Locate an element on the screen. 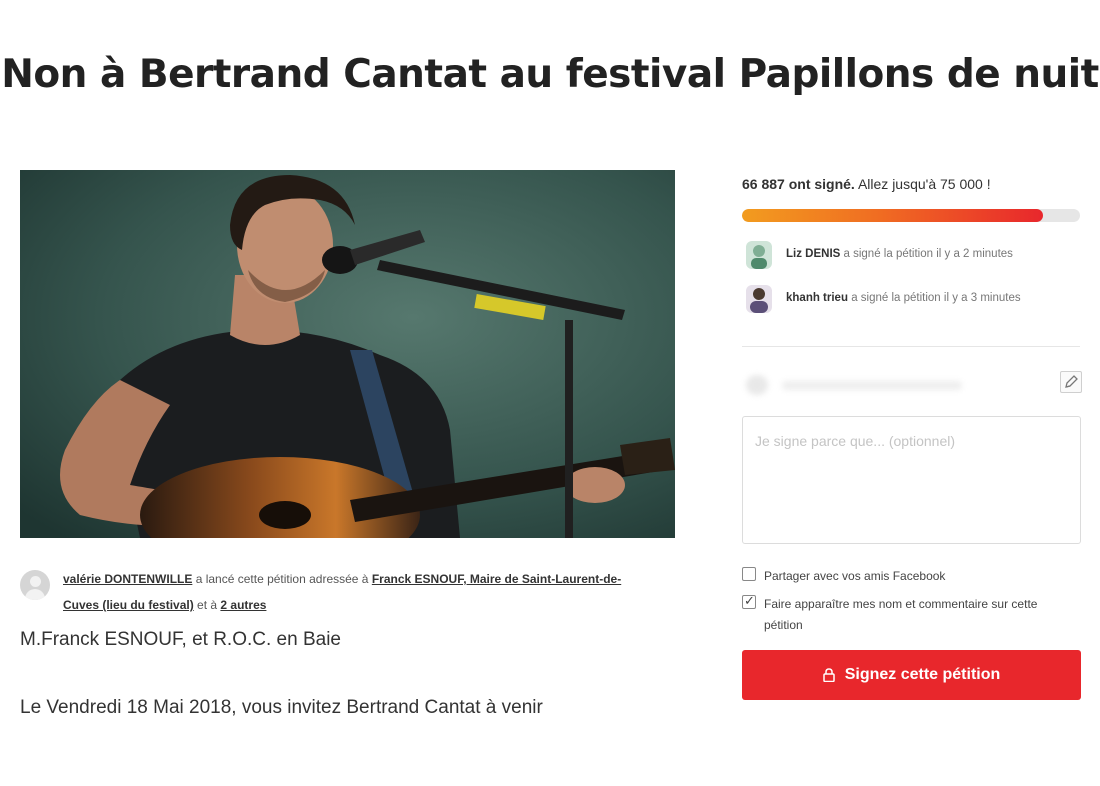  blurred-user-identity is located at coordinates (854, 385).